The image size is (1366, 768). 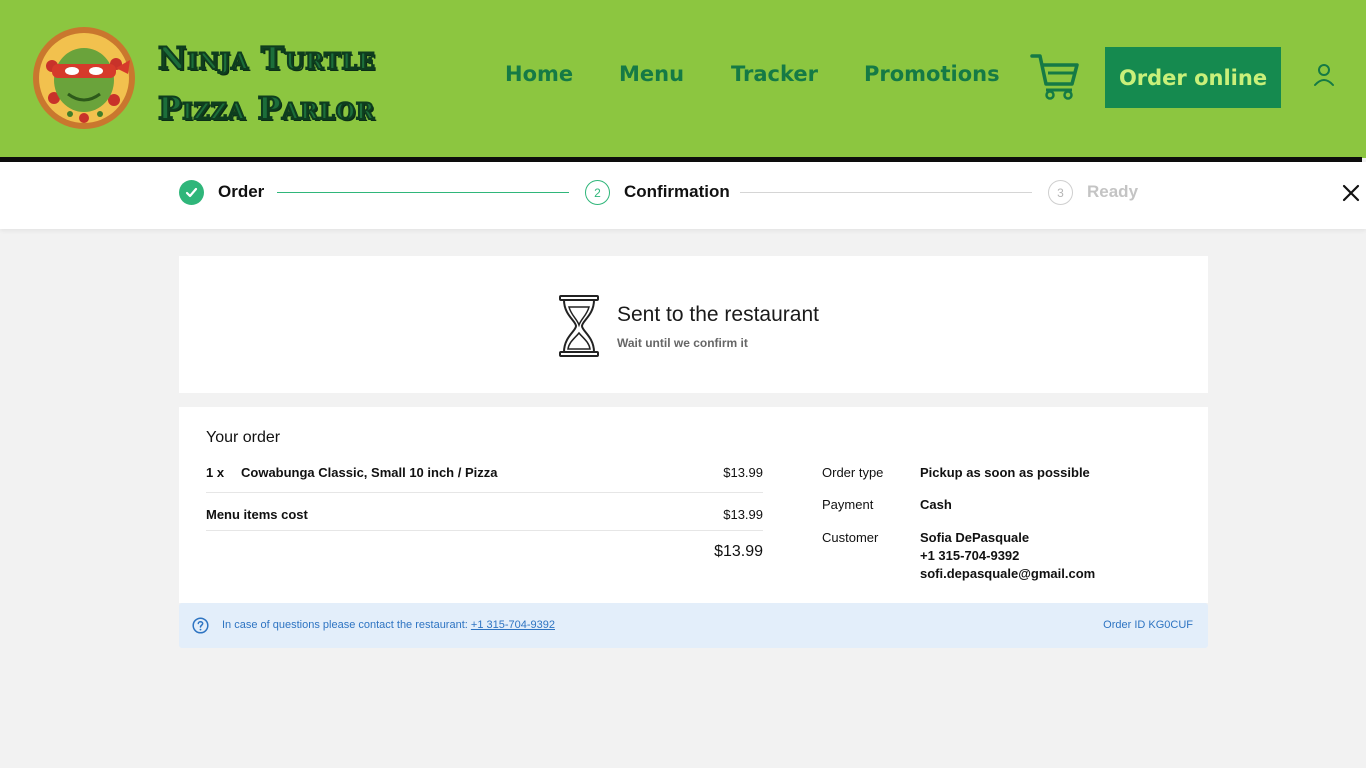 I want to click on customer-label: Customer, so click(x=850, y=537).